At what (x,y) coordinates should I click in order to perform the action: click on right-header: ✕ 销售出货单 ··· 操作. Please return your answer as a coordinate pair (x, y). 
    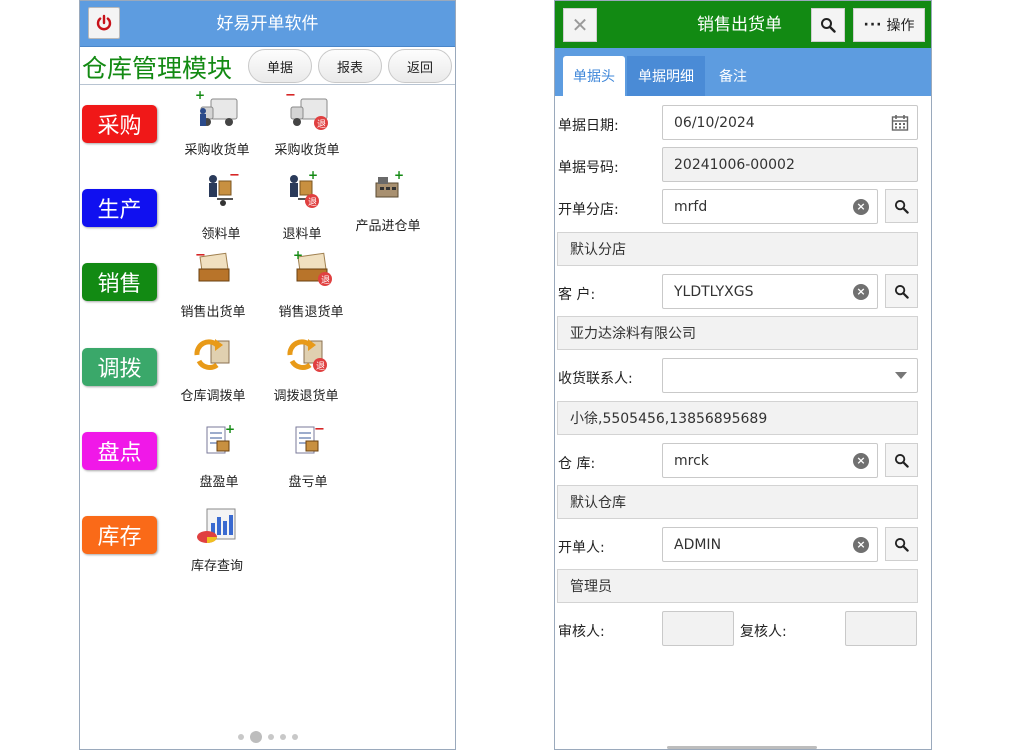
    Looking at the image, I should click on (743, 24).